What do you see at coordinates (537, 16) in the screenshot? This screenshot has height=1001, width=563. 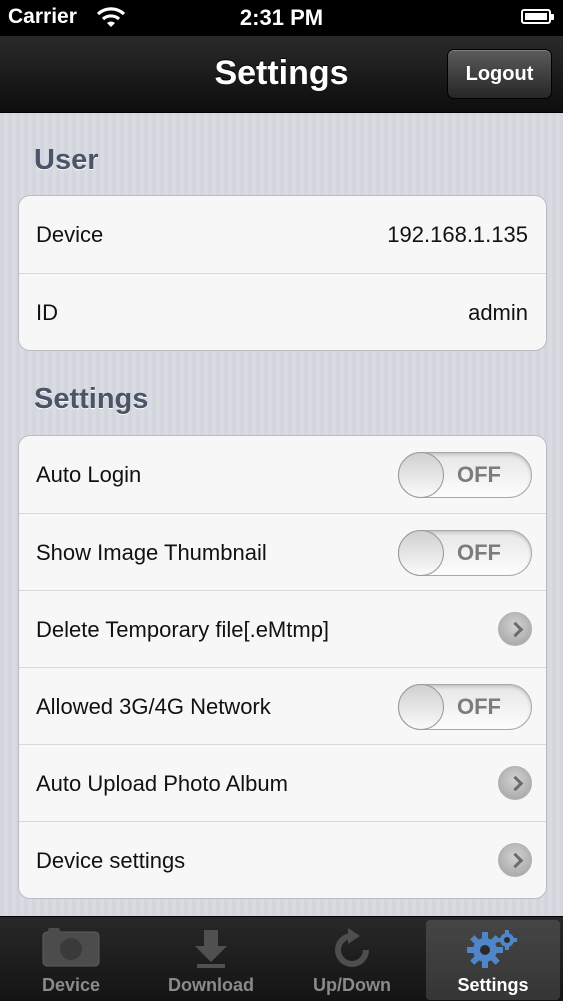 I see `battery-icon` at bounding box center [537, 16].